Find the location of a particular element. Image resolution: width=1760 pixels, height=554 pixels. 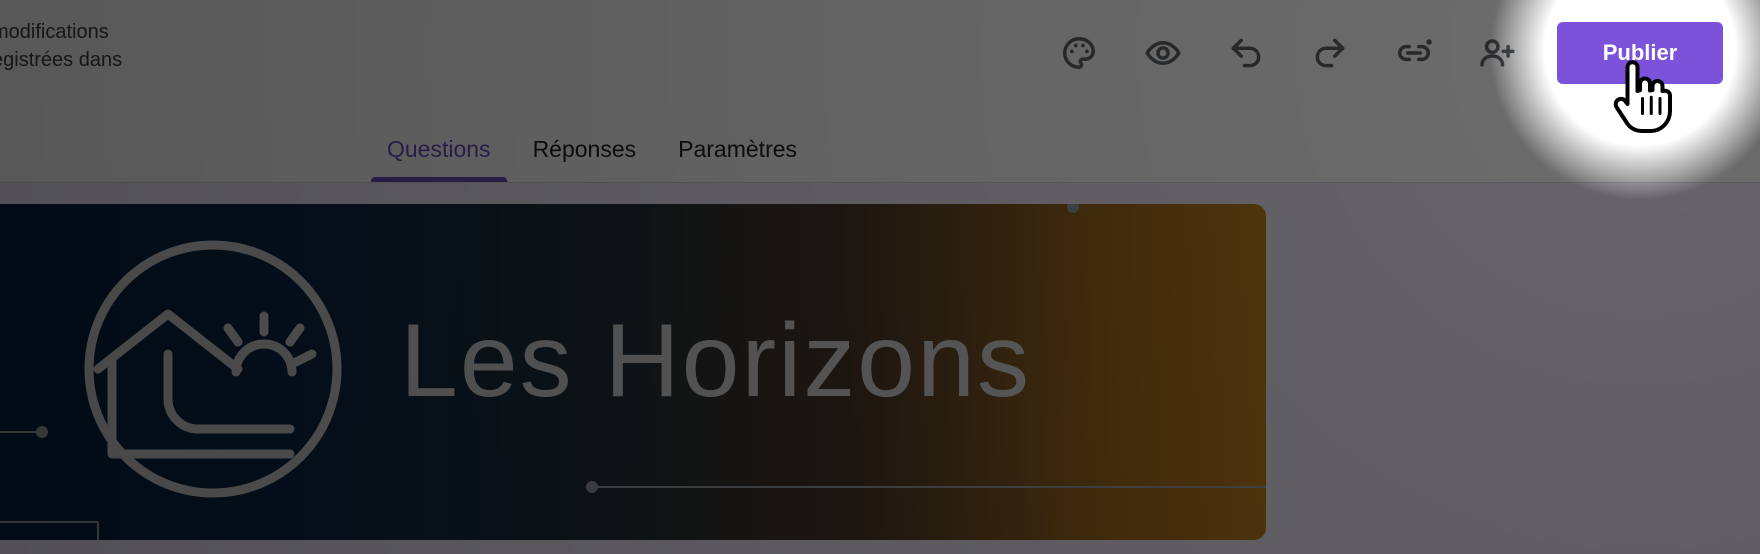

save-status-line-1: modifications is located at coordinates (54, 32).